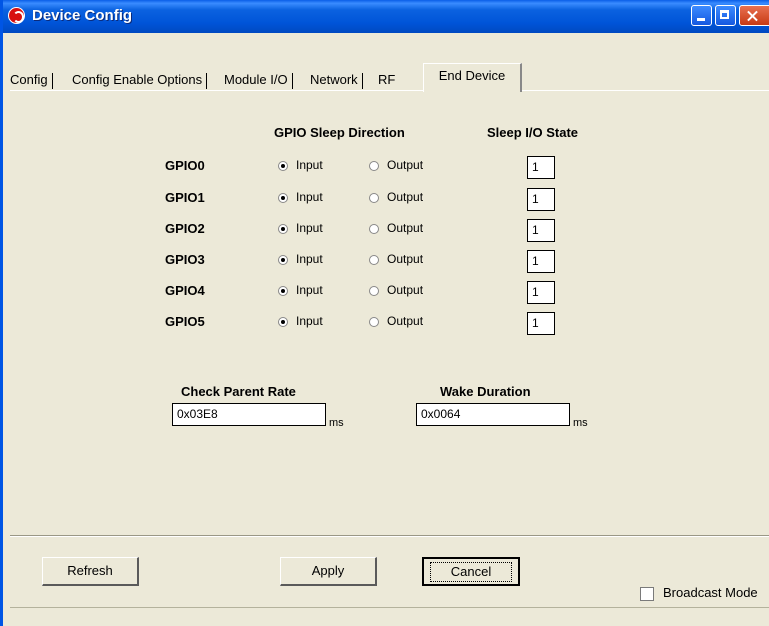 This screenshot has width=769, height=626. I want to click on gpio3-output-radio: Output, so click(396, 259).